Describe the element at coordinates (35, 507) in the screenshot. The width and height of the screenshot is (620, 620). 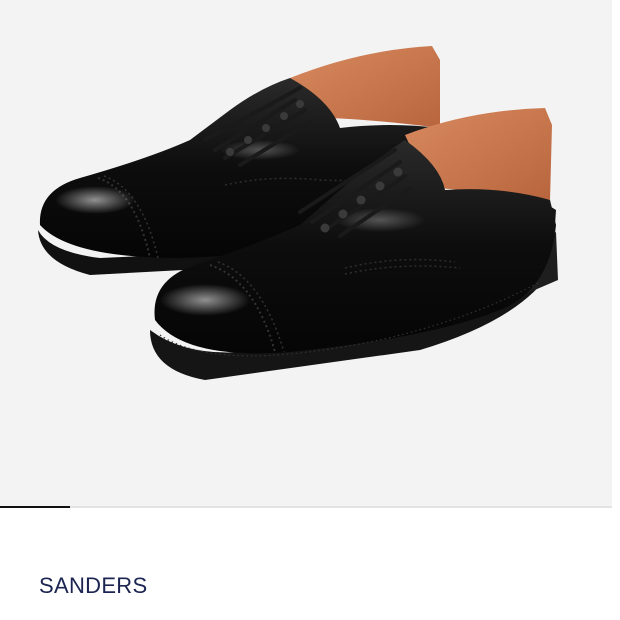
I see `carousel-active-indicator` at that location.